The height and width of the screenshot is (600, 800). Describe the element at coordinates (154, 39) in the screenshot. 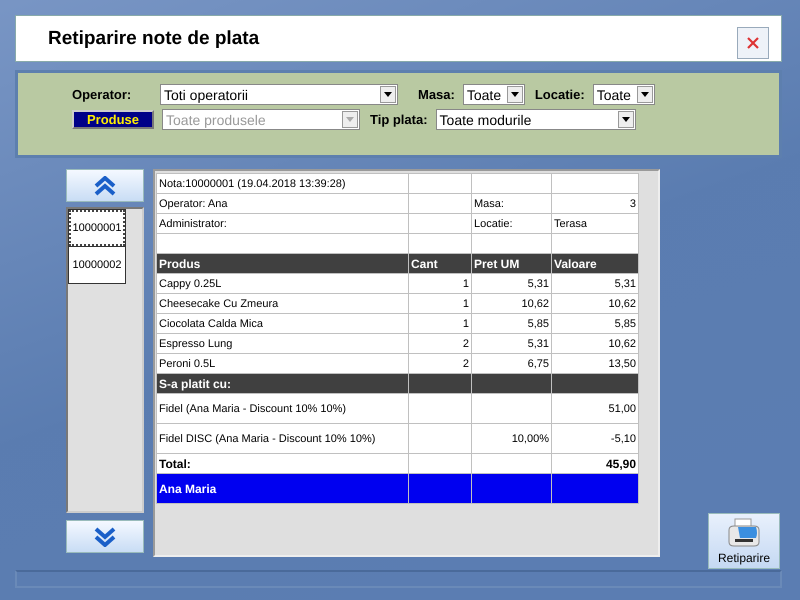

I see `window-title: Retiparire note de plata` at that location.